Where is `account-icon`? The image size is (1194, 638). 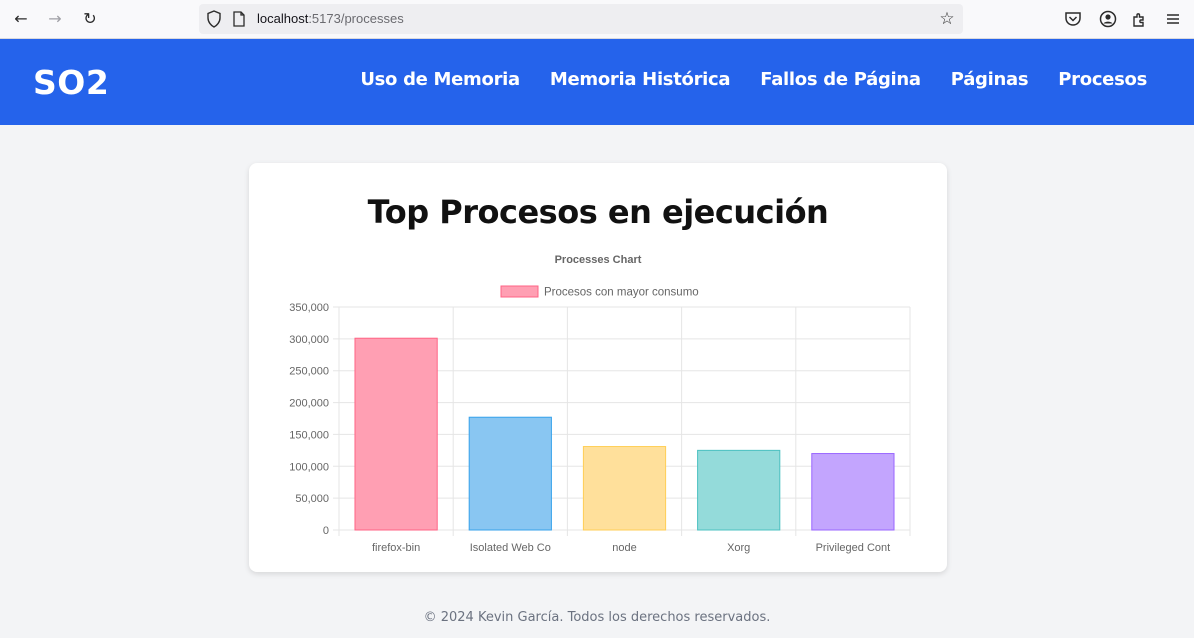
account-icon is located at coordinates (1108, 19).